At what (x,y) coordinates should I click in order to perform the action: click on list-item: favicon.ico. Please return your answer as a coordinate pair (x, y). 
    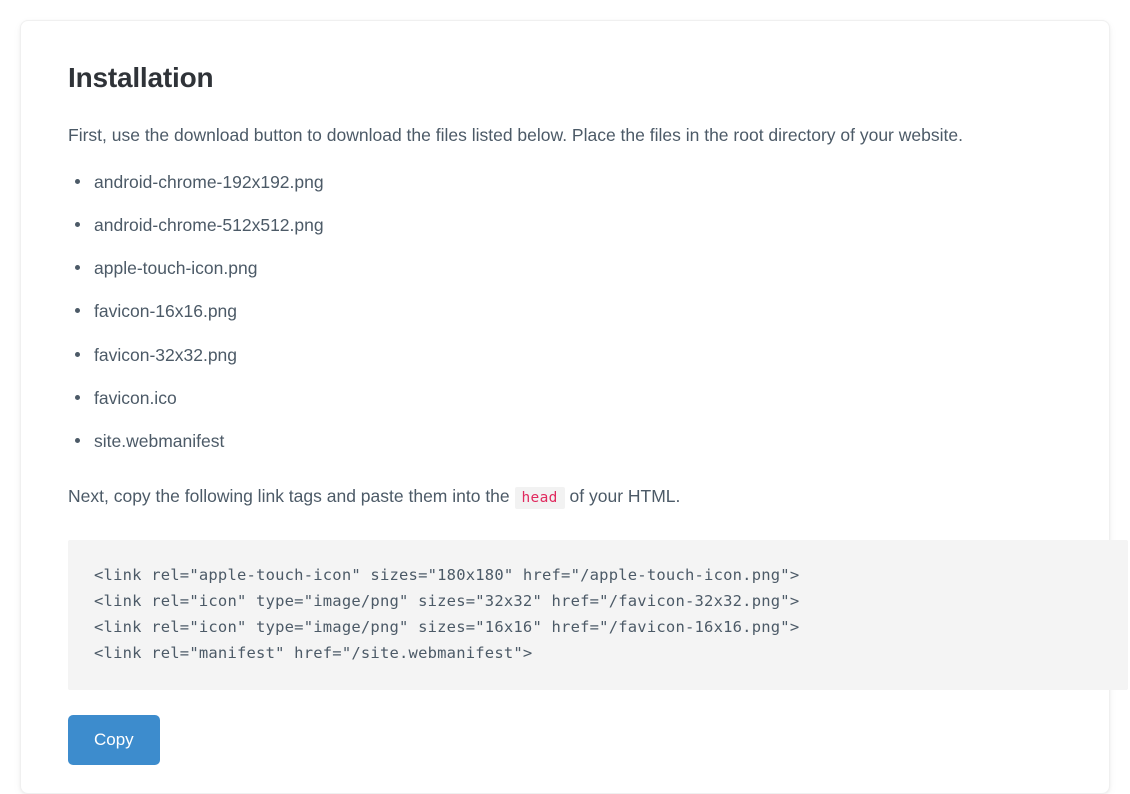
    Looking at the image, I should click on (579, 398).